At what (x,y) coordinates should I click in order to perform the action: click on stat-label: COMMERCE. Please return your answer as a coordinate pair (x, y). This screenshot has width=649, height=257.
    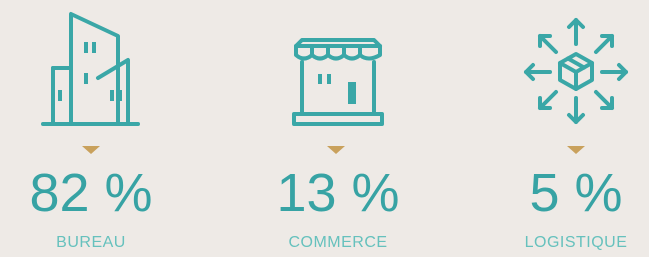
    Looking at the image, I should click on (338, 242).